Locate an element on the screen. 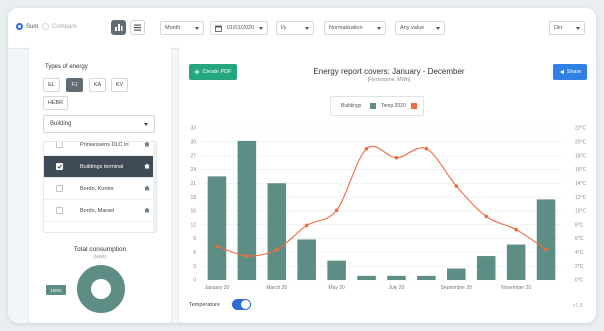 The image size is (604, 331). y2-tick-label: 10°C is located at coordinates (581, 212).